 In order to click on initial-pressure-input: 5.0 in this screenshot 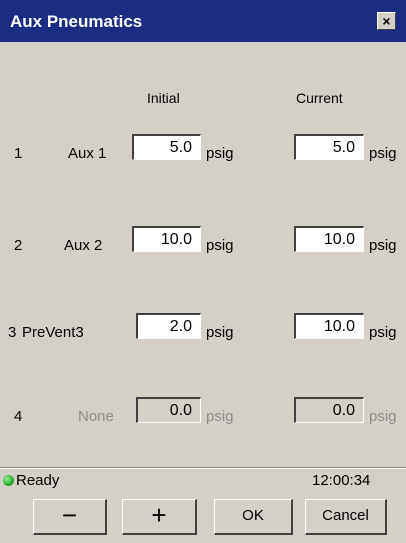, I will do `click(166, 147)`.